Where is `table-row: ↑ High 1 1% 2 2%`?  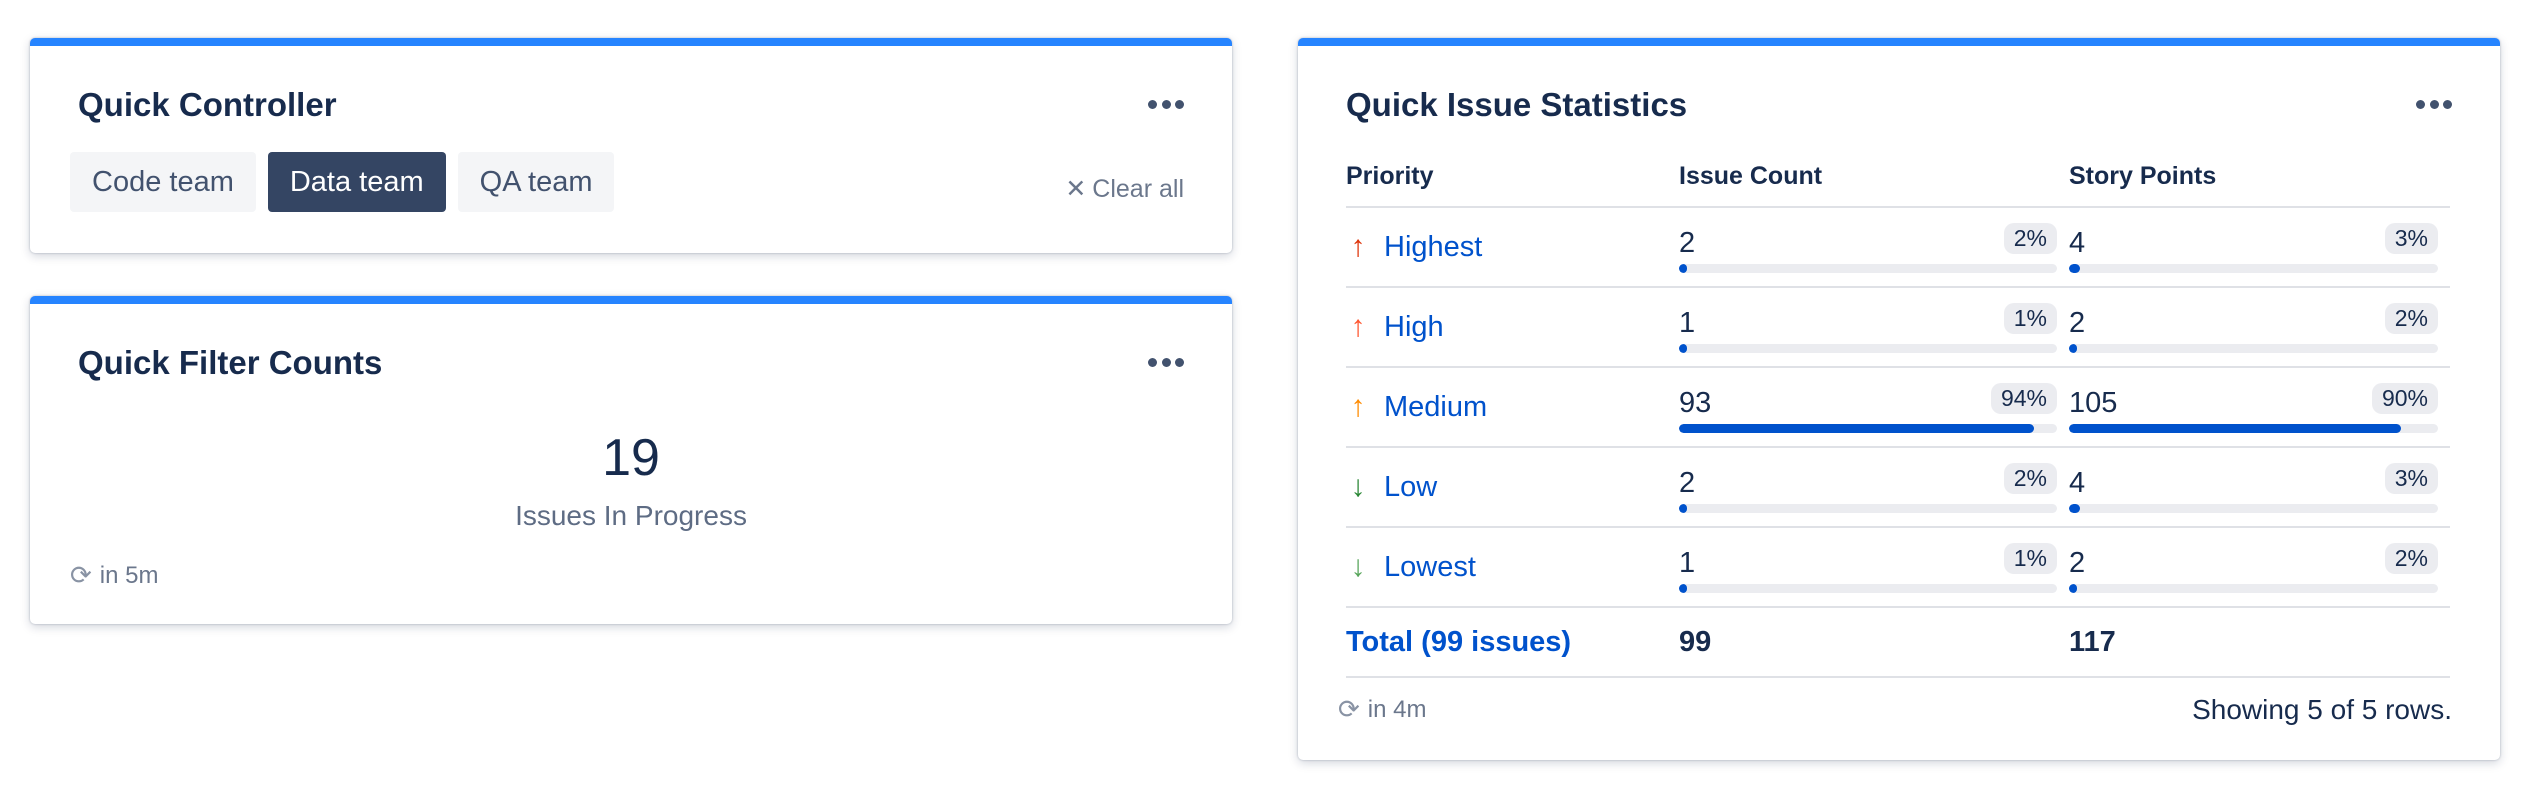 table-row: ↑ High 1 1% 2 2% is located at coordinates (1898, 328).